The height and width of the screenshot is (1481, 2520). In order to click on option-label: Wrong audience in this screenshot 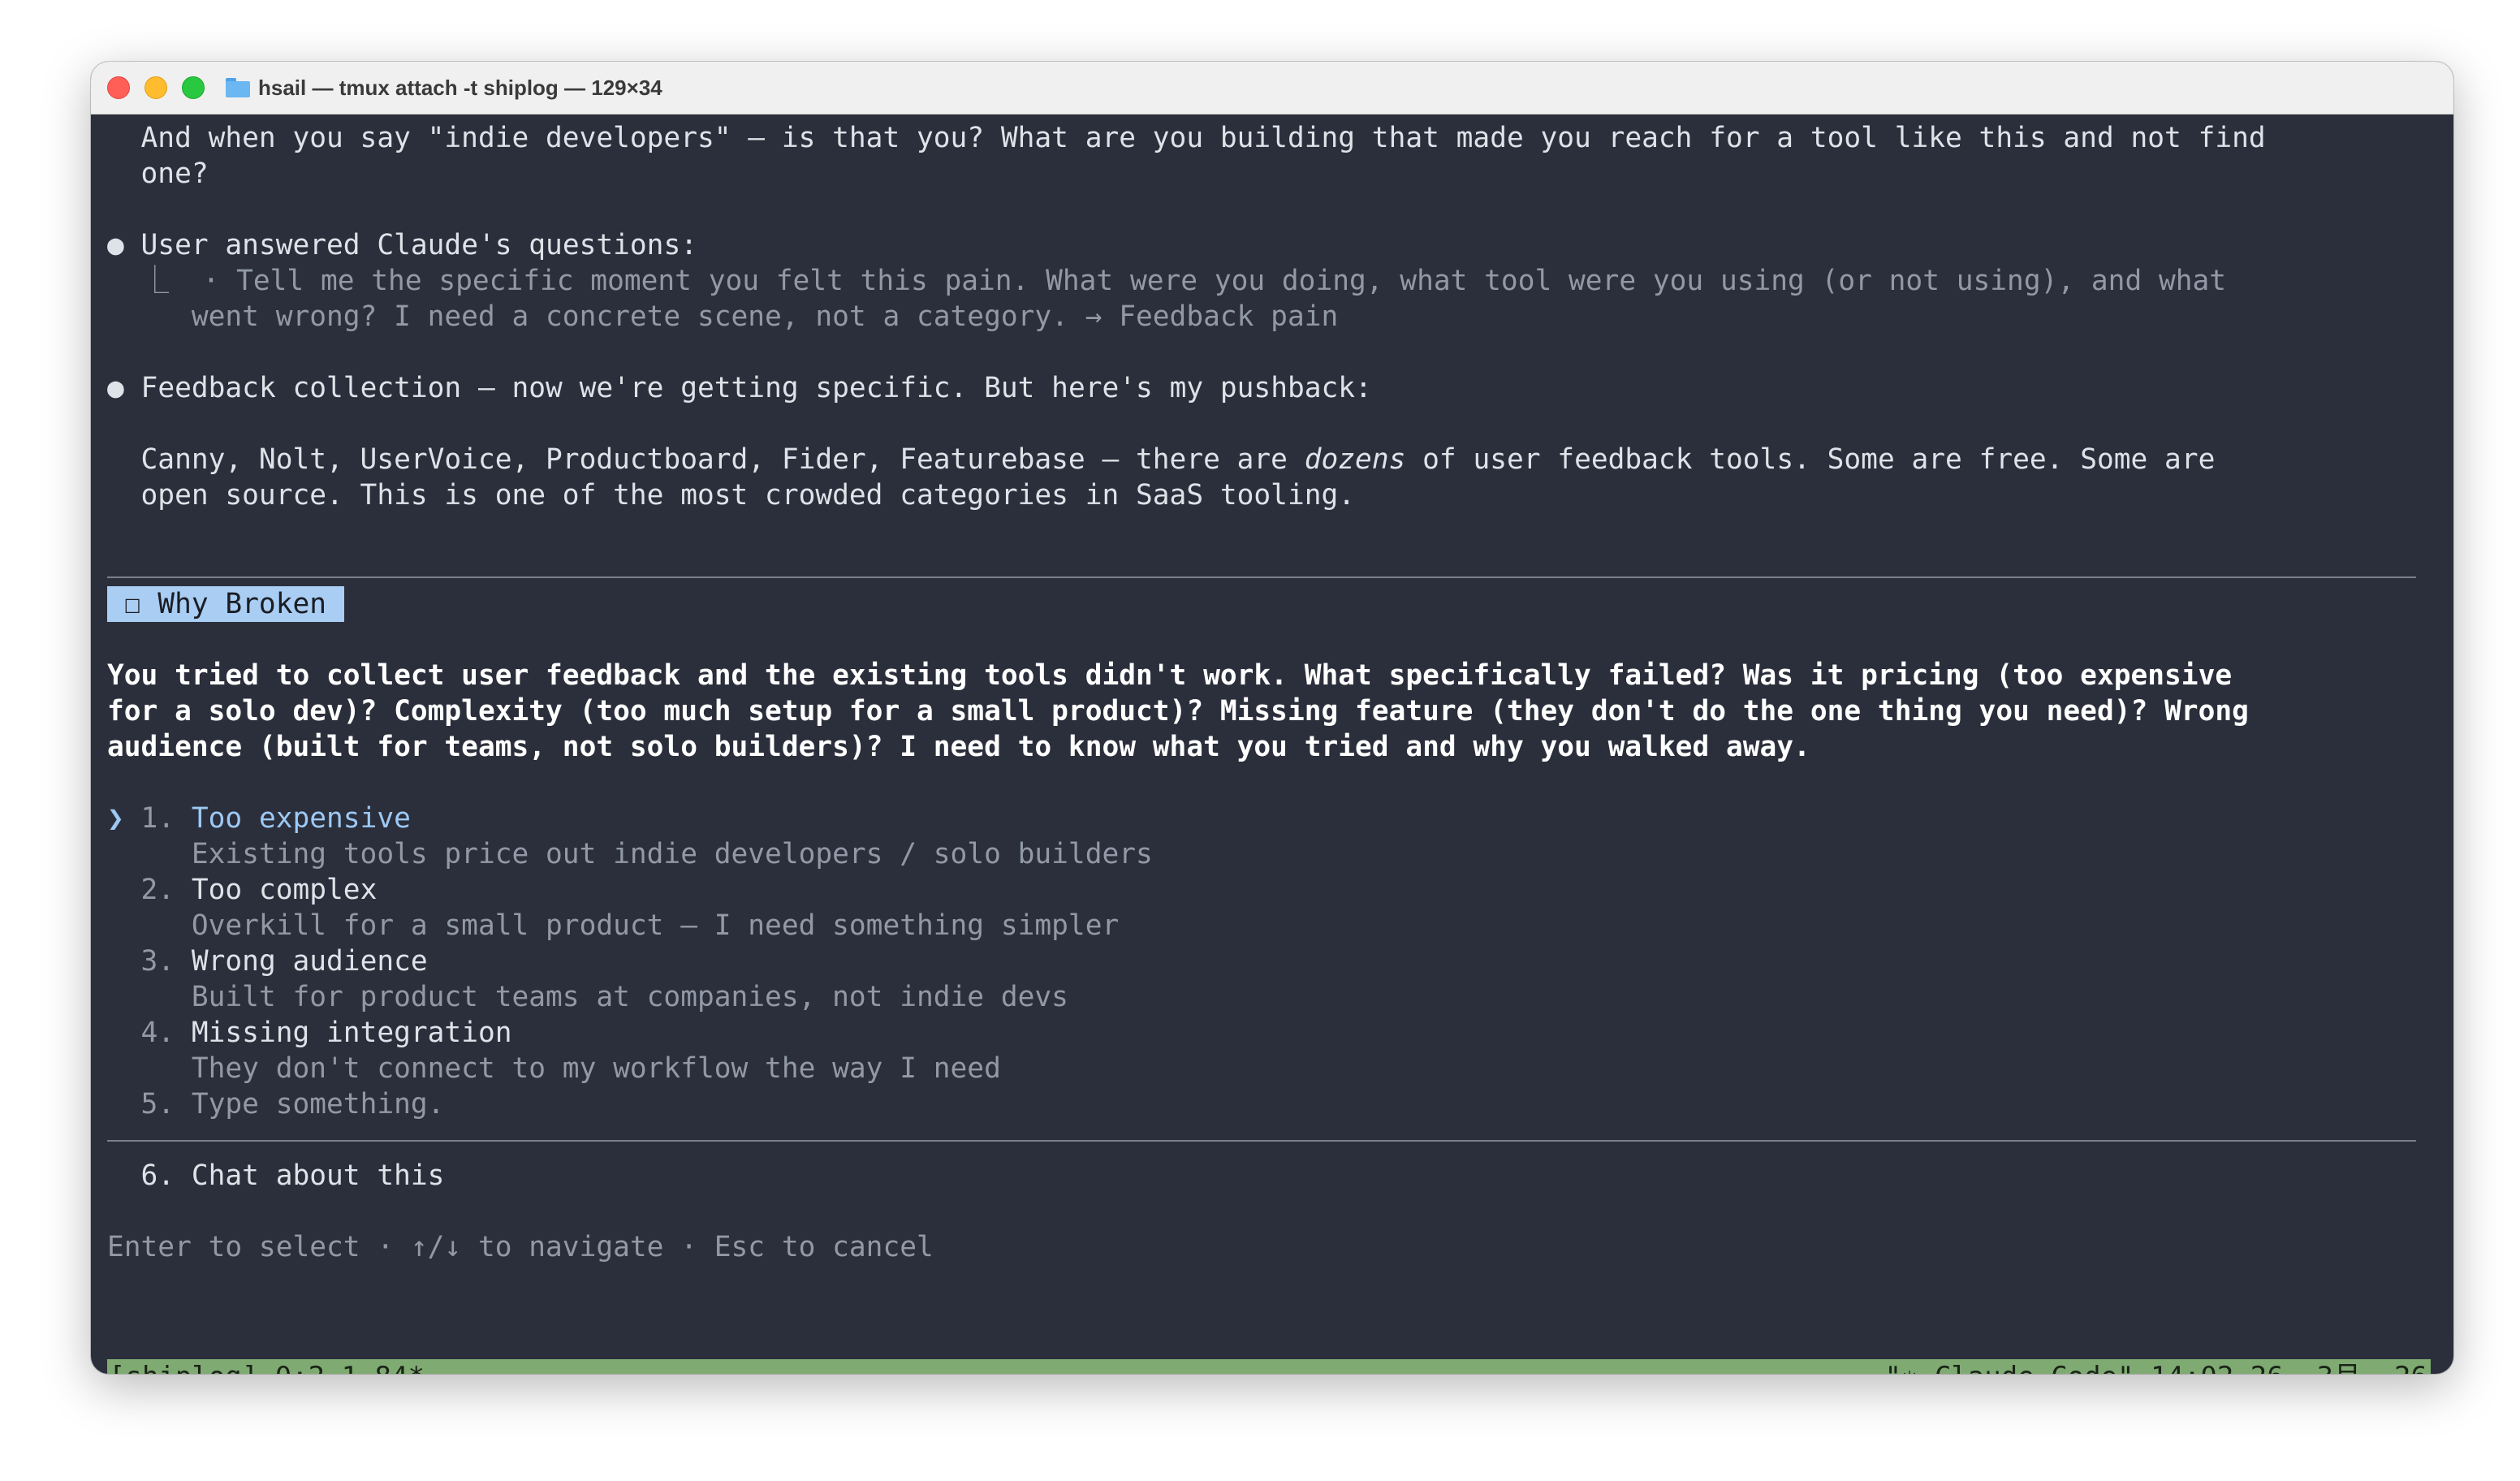, I will do `click(309, 961)`.